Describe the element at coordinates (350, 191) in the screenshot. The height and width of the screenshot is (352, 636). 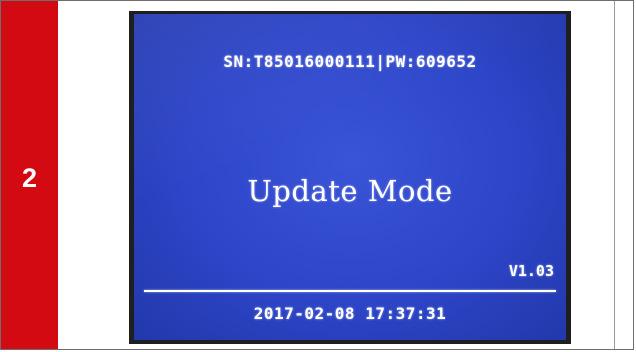
I see `update-mode-title: Update Mode` at that location.